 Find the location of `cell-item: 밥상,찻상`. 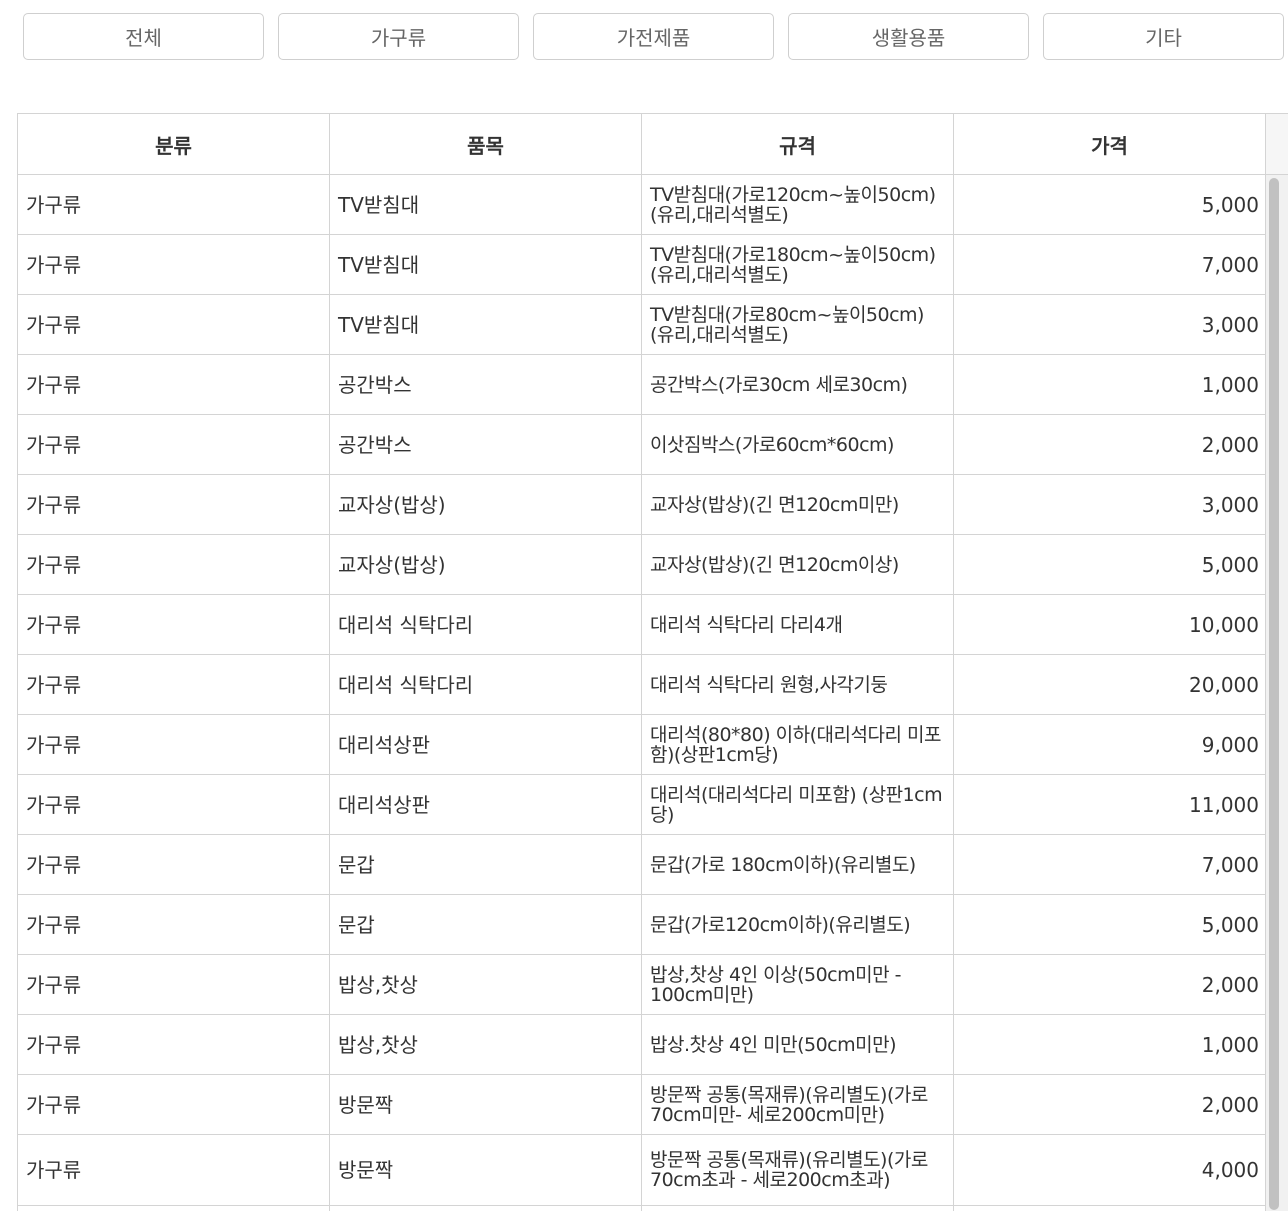

cell-item: 밥상,찻상 is located at coordinates (486, 984).